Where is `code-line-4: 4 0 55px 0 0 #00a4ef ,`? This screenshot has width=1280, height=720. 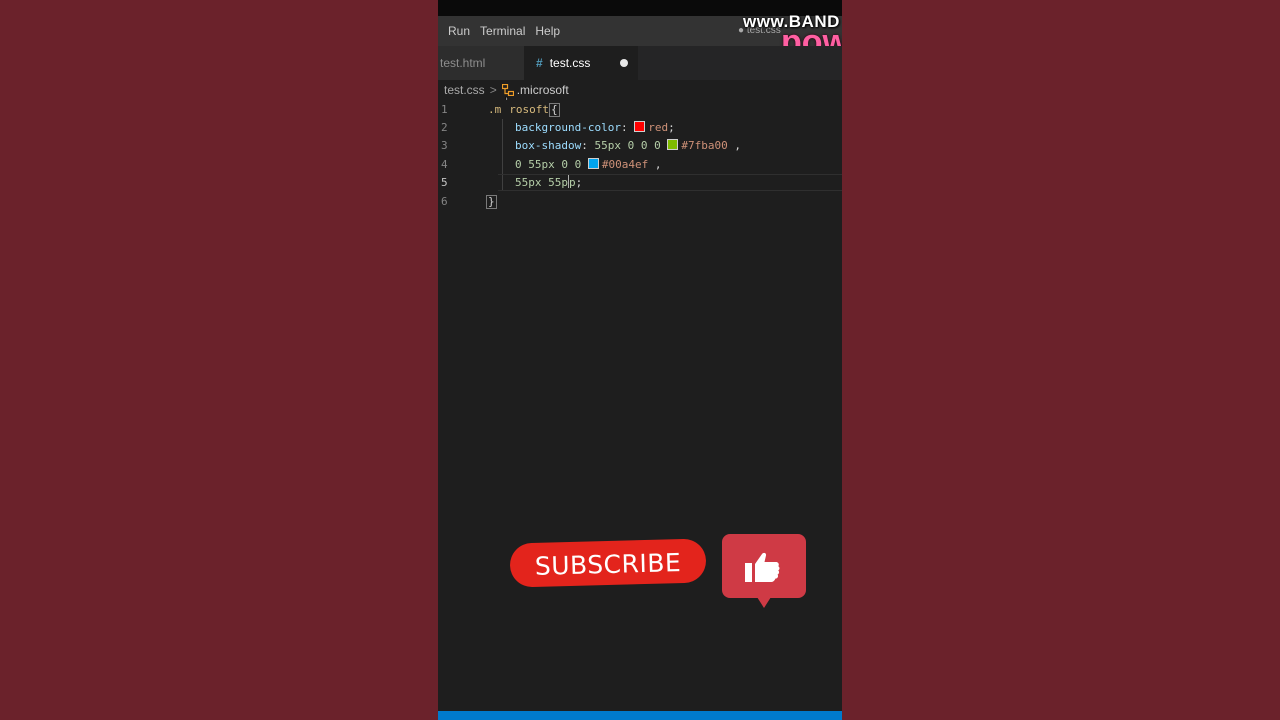
code-line-4: 4 0 55px 0 0 #00a4ef , is located at coordinates (640, 165).